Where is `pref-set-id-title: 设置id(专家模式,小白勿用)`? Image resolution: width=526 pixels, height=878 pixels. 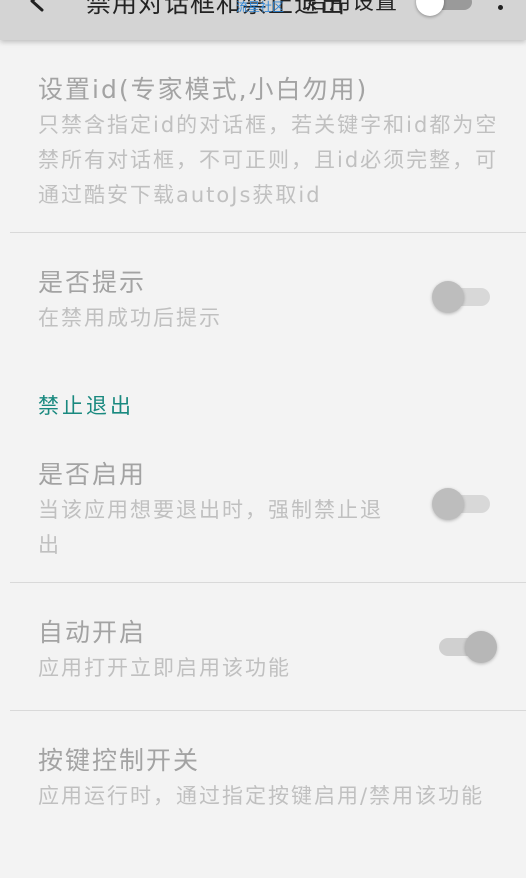 pref-set-id-title: 设置id(专家模式,小白勿用) is located at coordinates (203, 89).